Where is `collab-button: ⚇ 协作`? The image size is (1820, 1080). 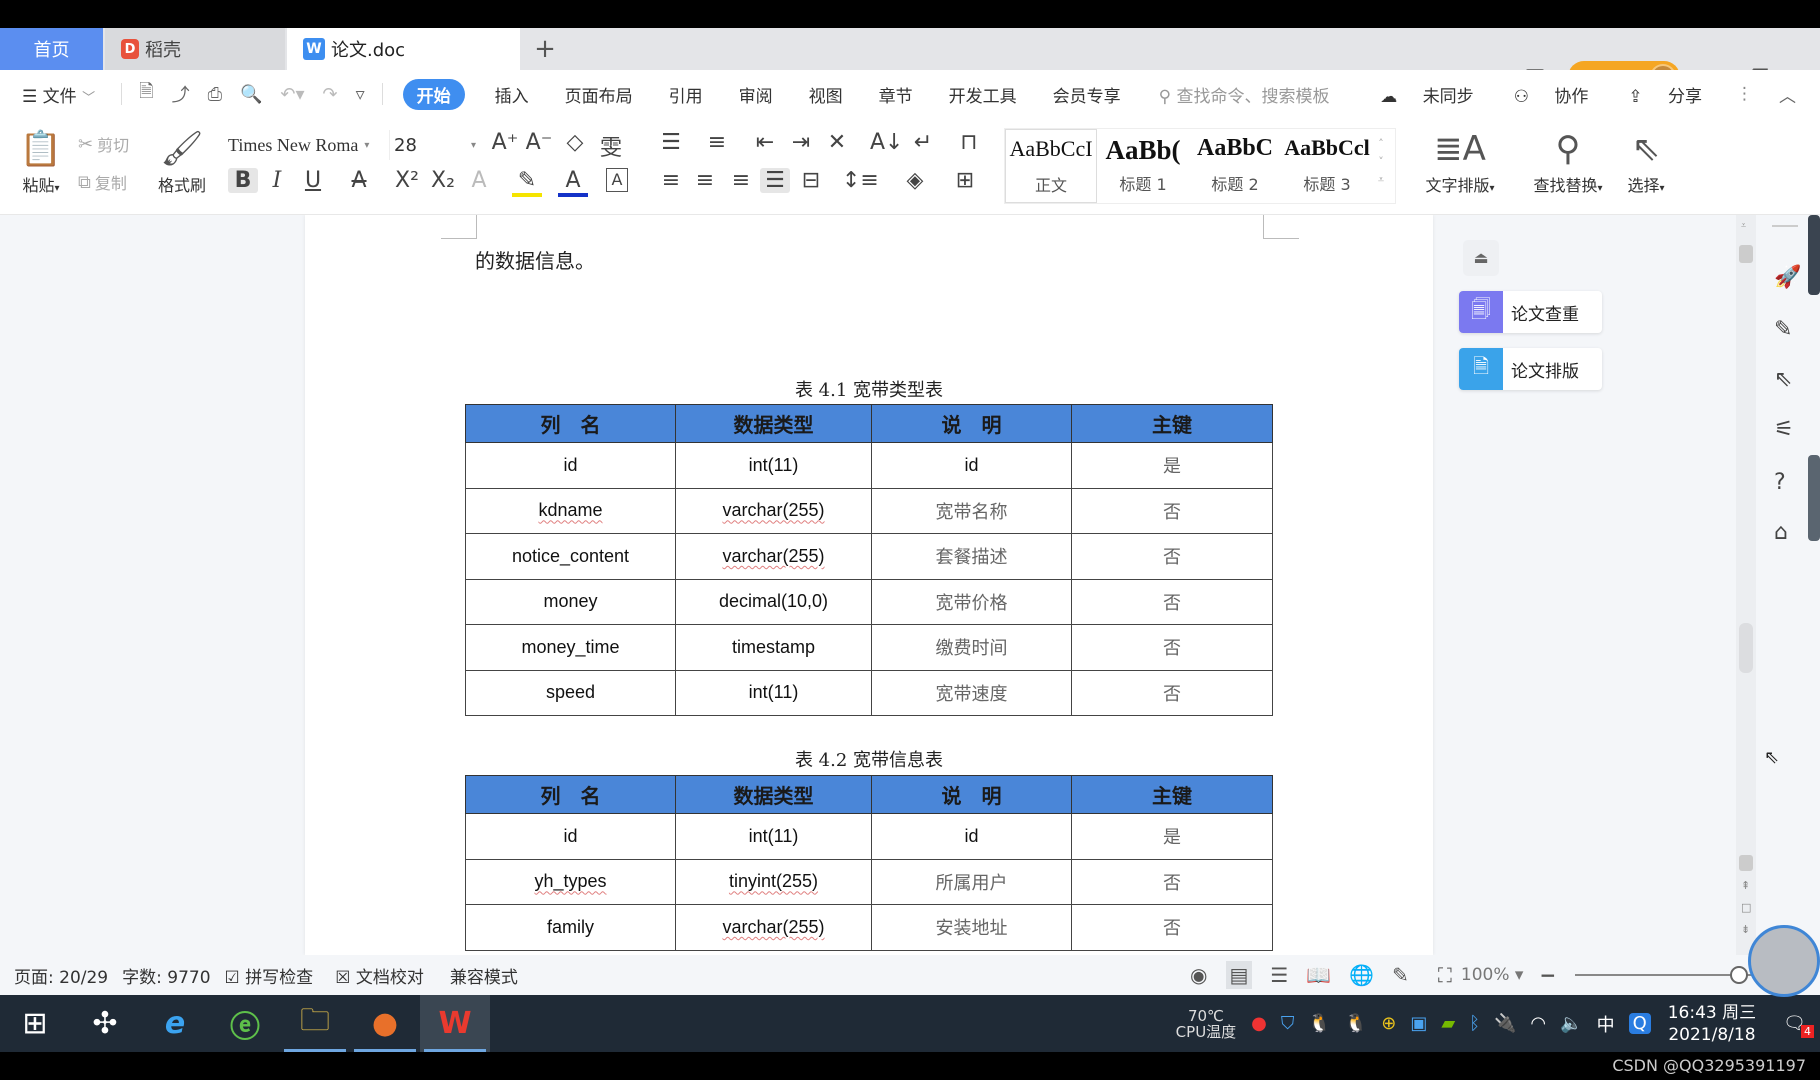
collab-button: ⚇ 协作 is located at coordinates (1541, 94).